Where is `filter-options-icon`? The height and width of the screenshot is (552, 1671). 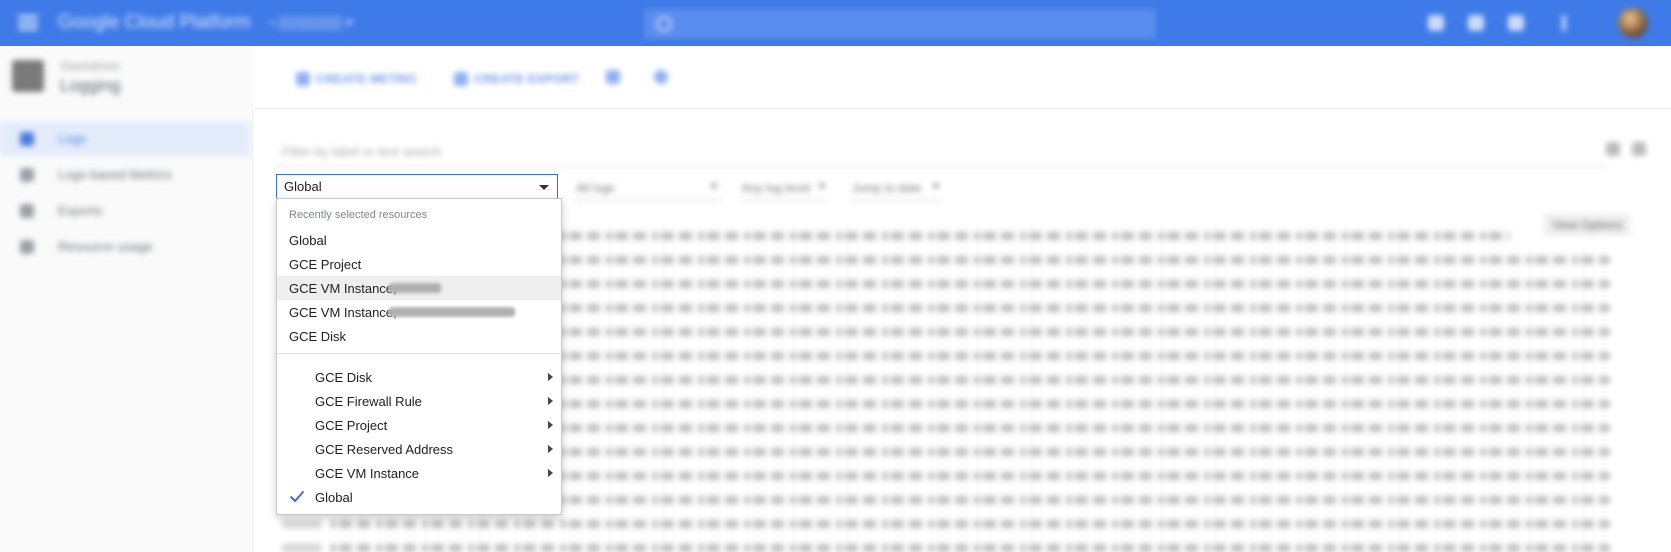 filter-options-icon is located at coordinates (1639, 149).